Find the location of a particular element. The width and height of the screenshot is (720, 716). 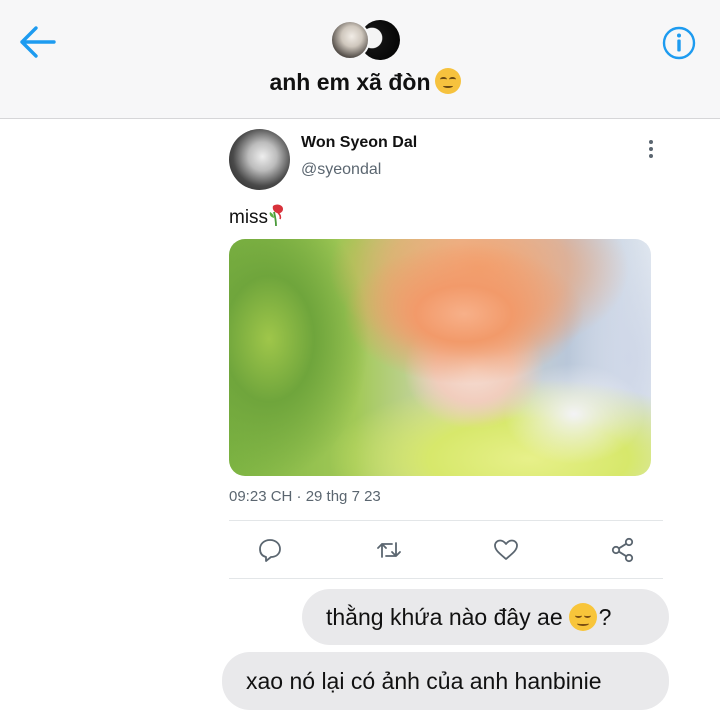

share-icon is located at coordinates (622, 550).